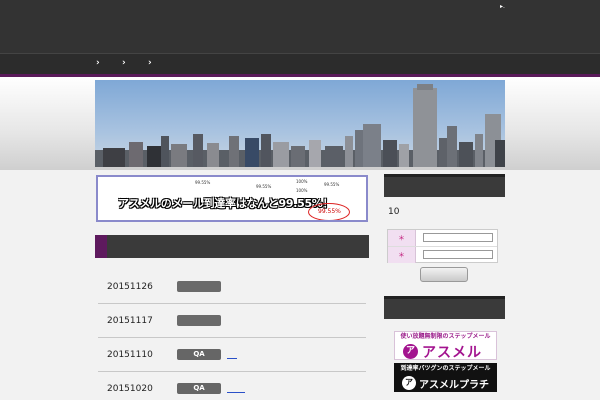  What do you see at coordinates (444, 274) in the screenshot?
I see `login-button` at bounding box center [444, 274].